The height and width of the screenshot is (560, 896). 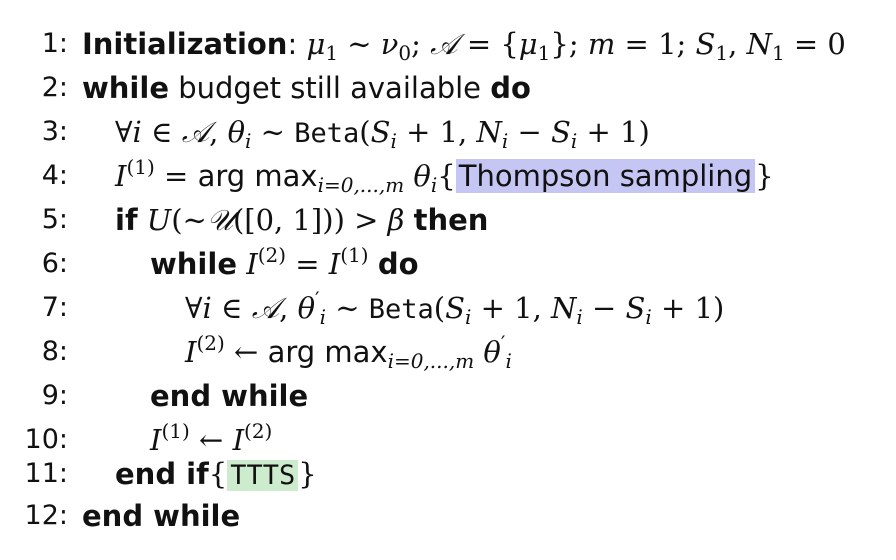 What do you see at coordinates (185, 44) in the screenshot?
I see `keyword-initialization: Initialization` at bounding box center [185, 44].